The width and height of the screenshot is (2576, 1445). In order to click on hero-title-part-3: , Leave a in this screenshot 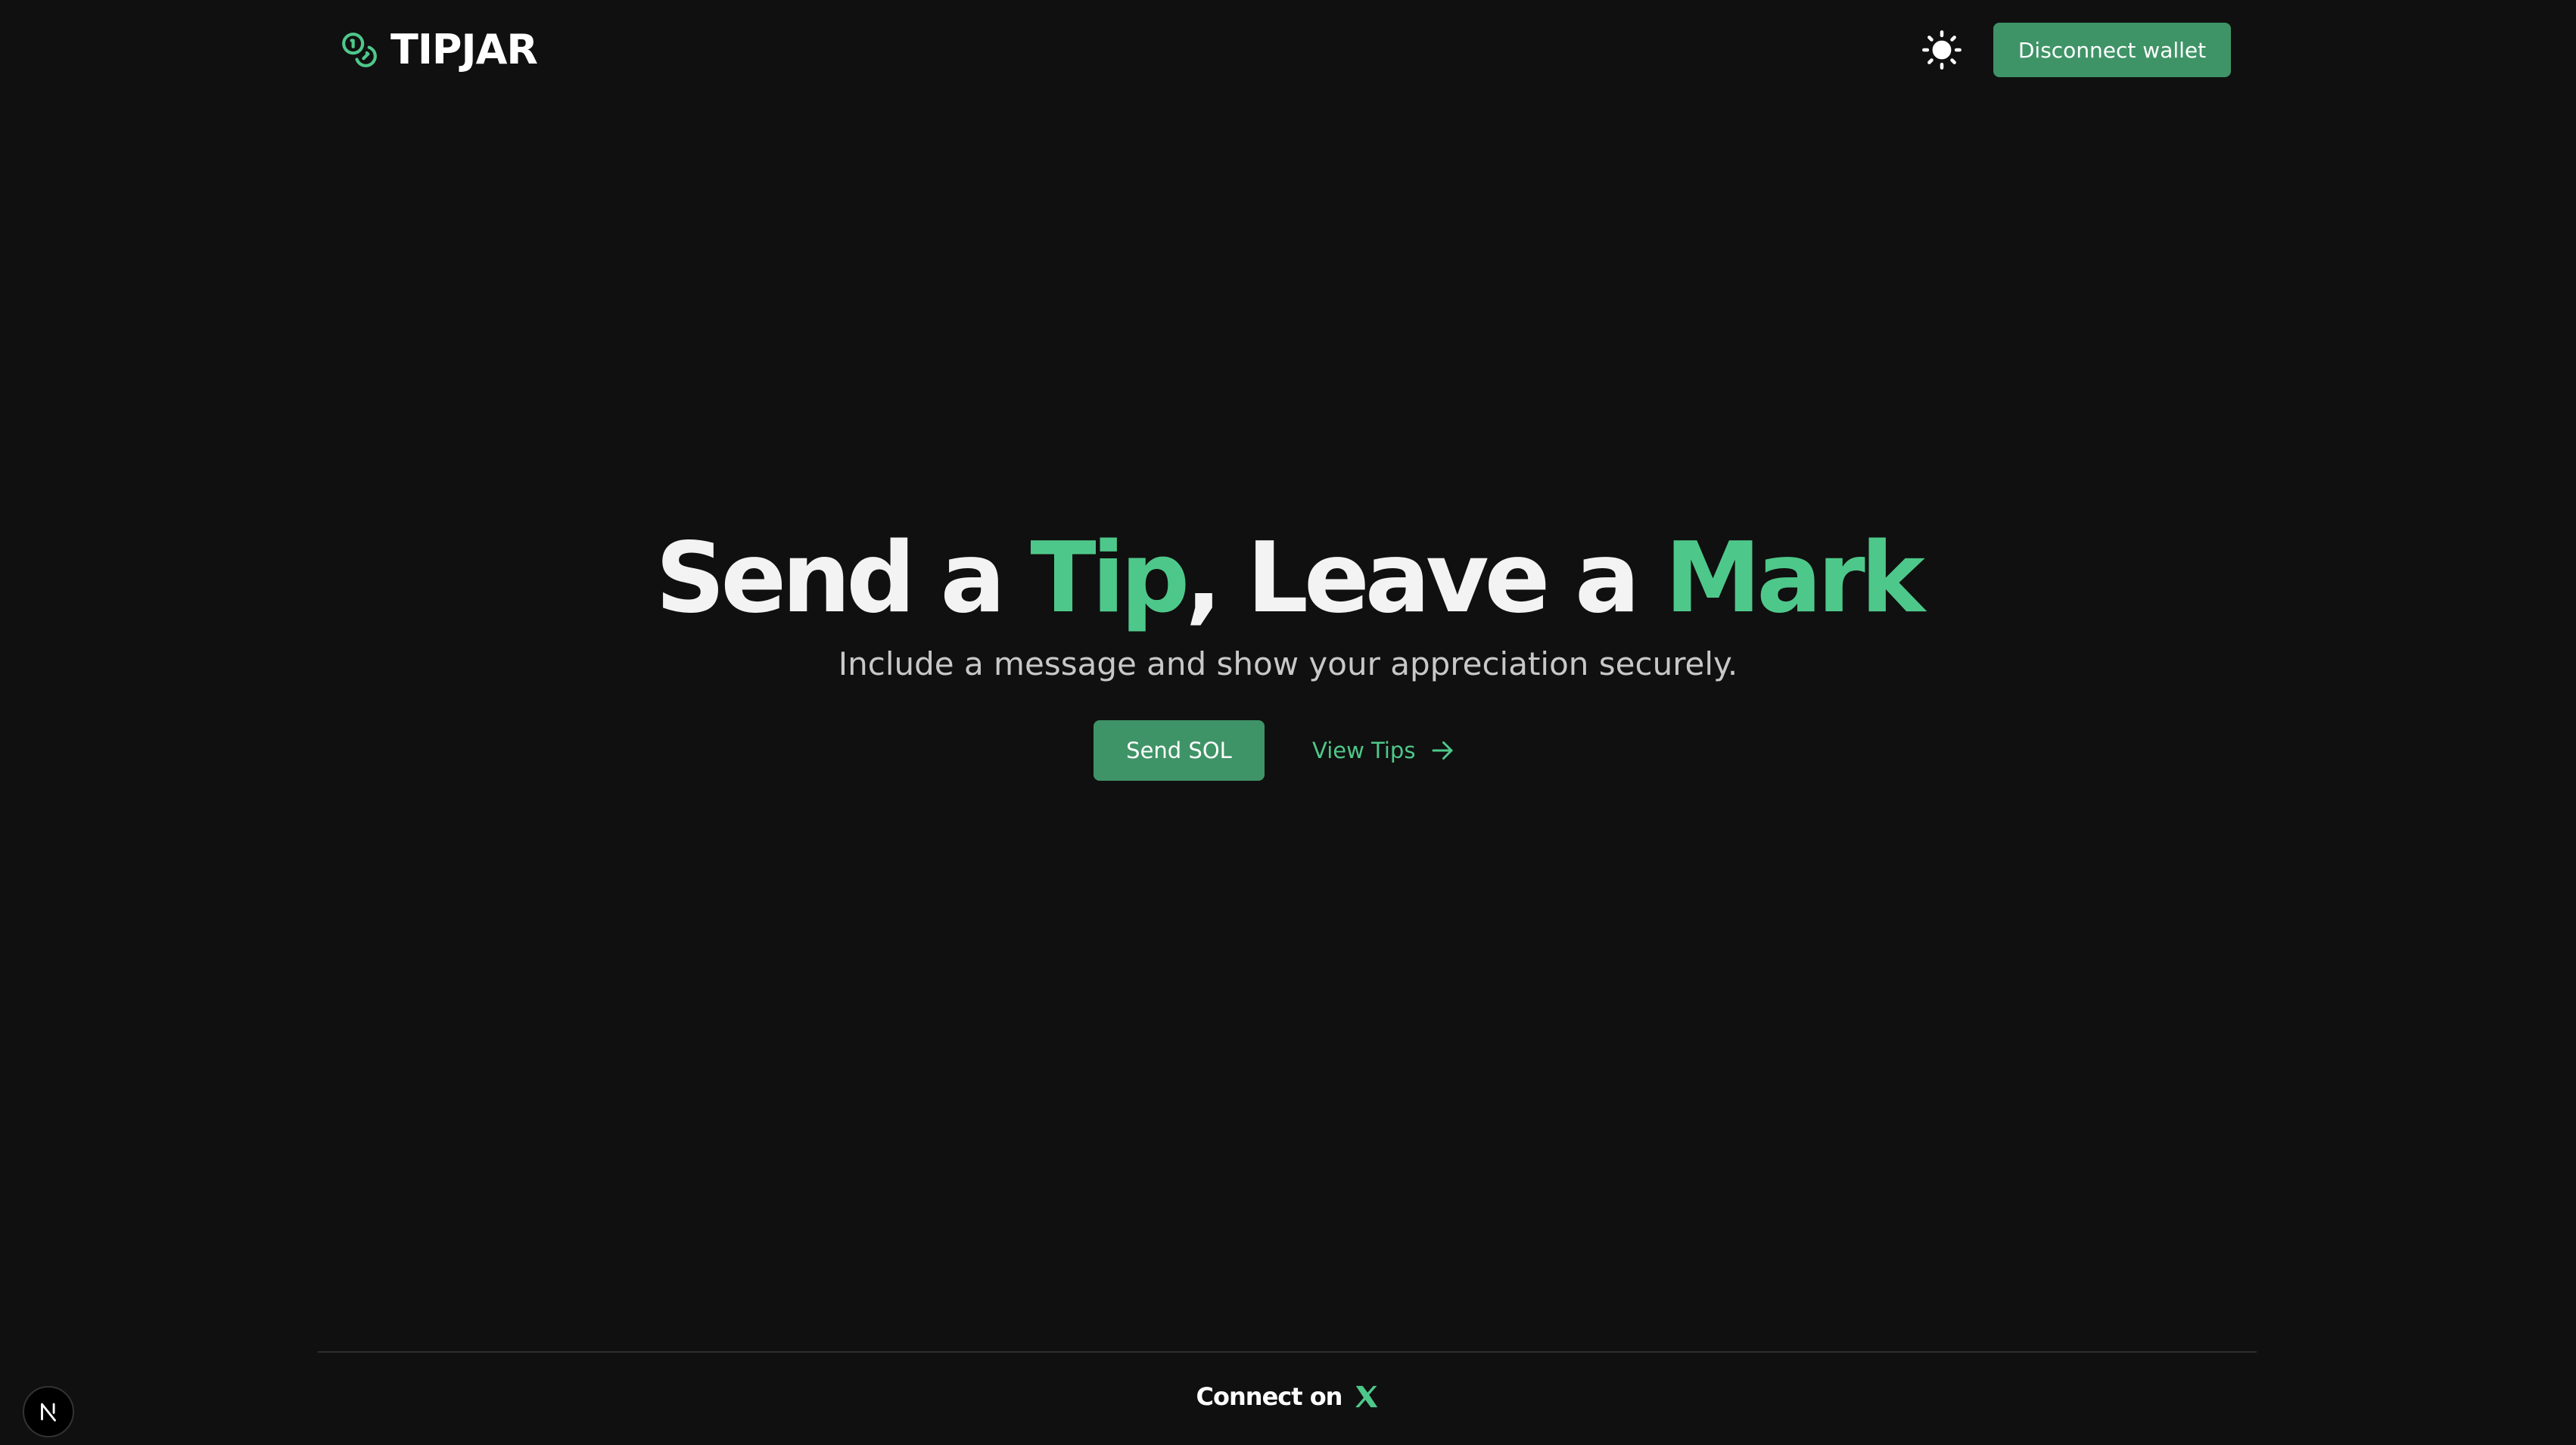, I will do `click(1425, 578)`.